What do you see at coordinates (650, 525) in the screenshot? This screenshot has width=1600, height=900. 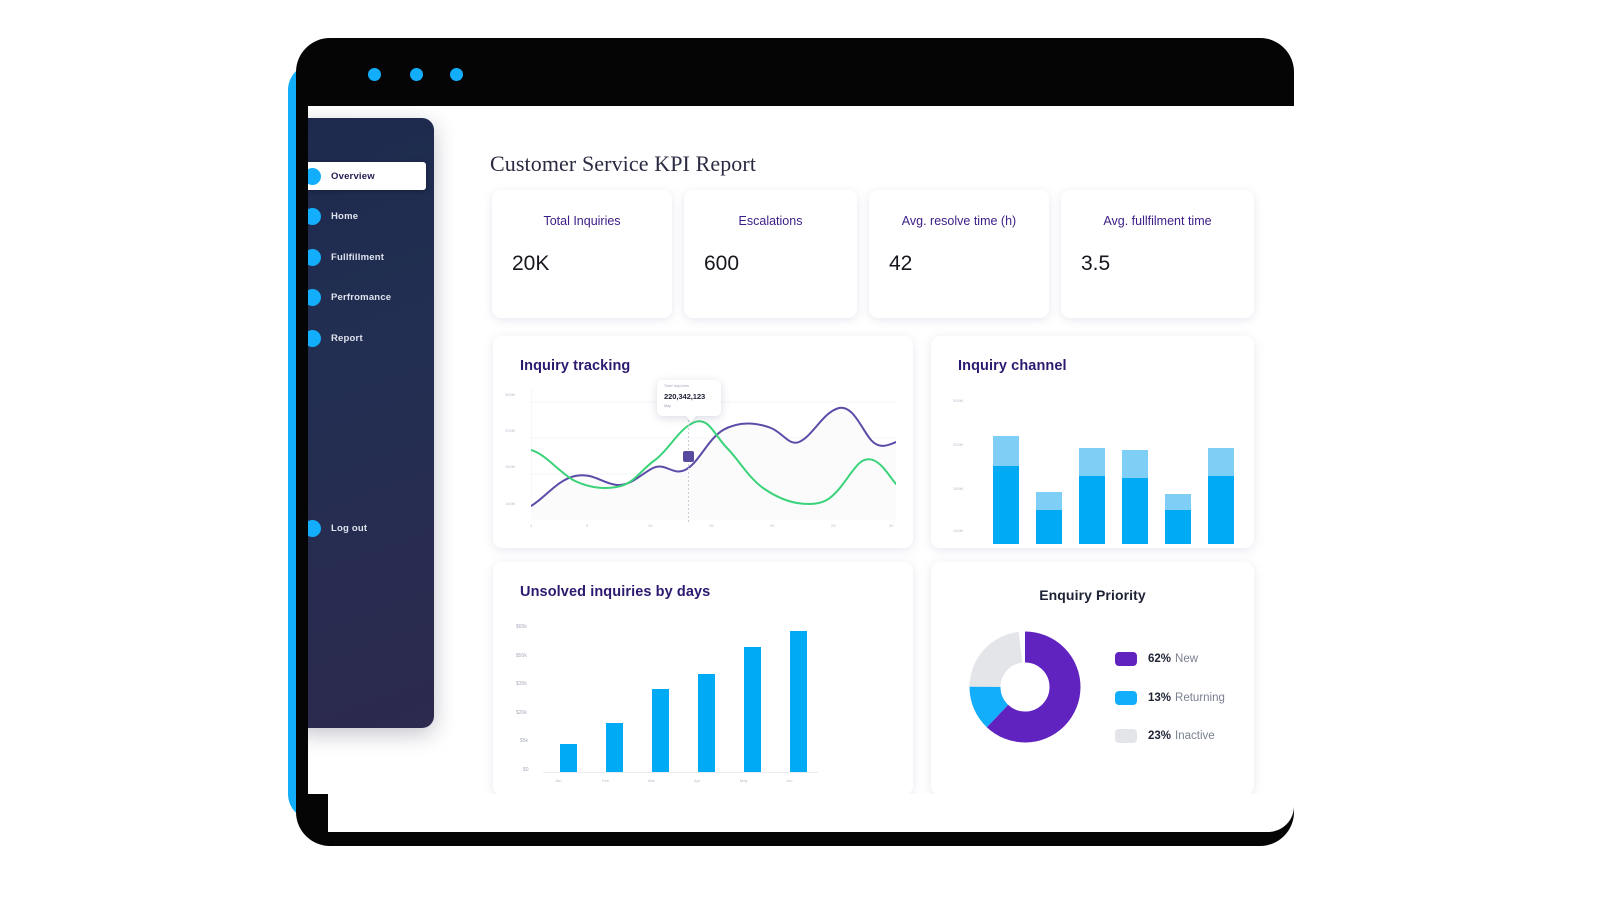 I see `x-axis-tick: 10` at bounding box center [650, 525].